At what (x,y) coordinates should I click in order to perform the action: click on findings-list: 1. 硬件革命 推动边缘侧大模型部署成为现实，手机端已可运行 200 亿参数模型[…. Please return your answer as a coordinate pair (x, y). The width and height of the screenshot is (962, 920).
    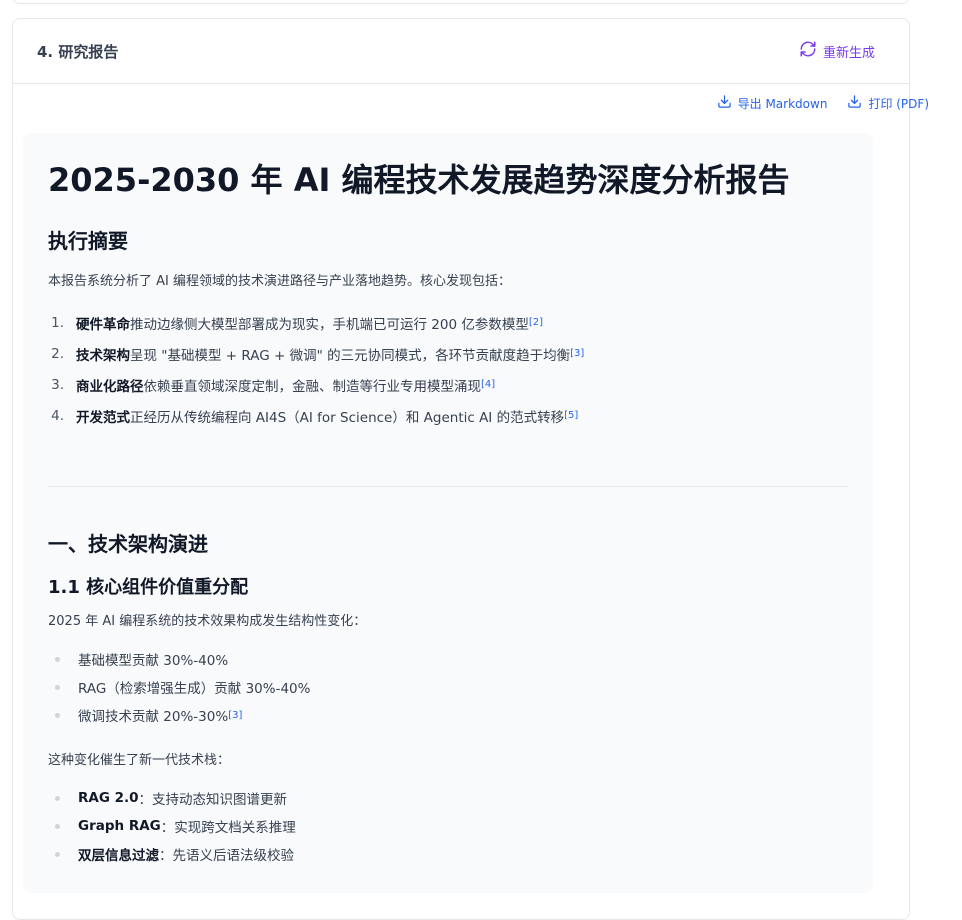
    Looking at the image, I should click on (316, 369).